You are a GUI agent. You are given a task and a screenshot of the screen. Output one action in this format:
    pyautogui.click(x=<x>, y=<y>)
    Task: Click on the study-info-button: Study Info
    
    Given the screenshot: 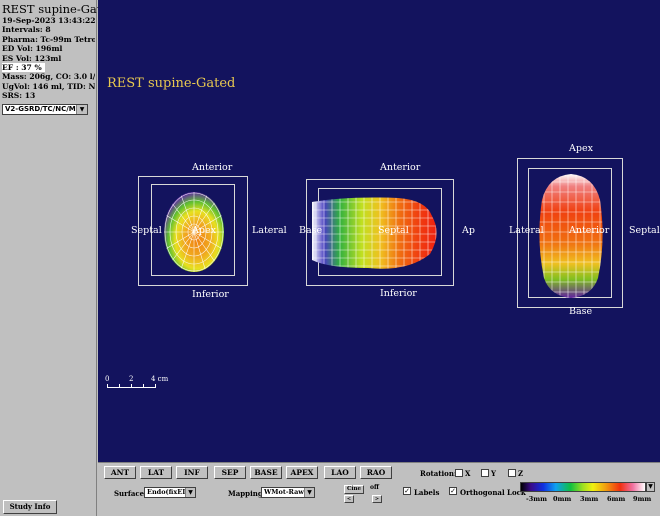 What is the action you would take?
    pyautogui.click(x=30, y=507)
    